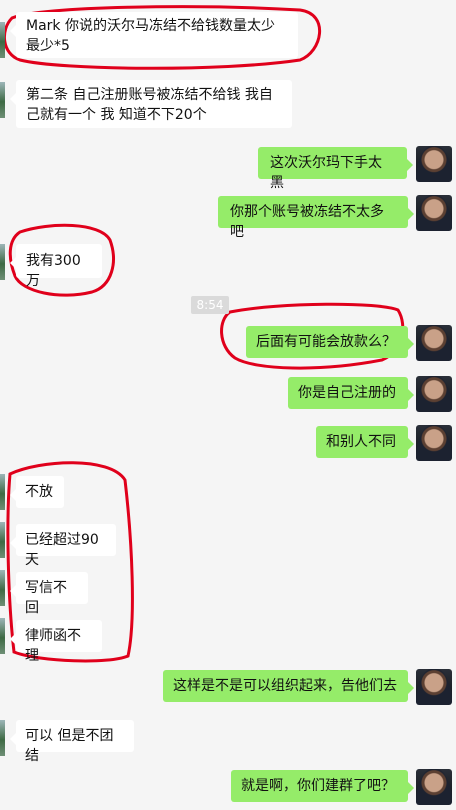 This screenshot has height=810, width=456. I want to click on message-incoming: 不放, so click(37, 492).